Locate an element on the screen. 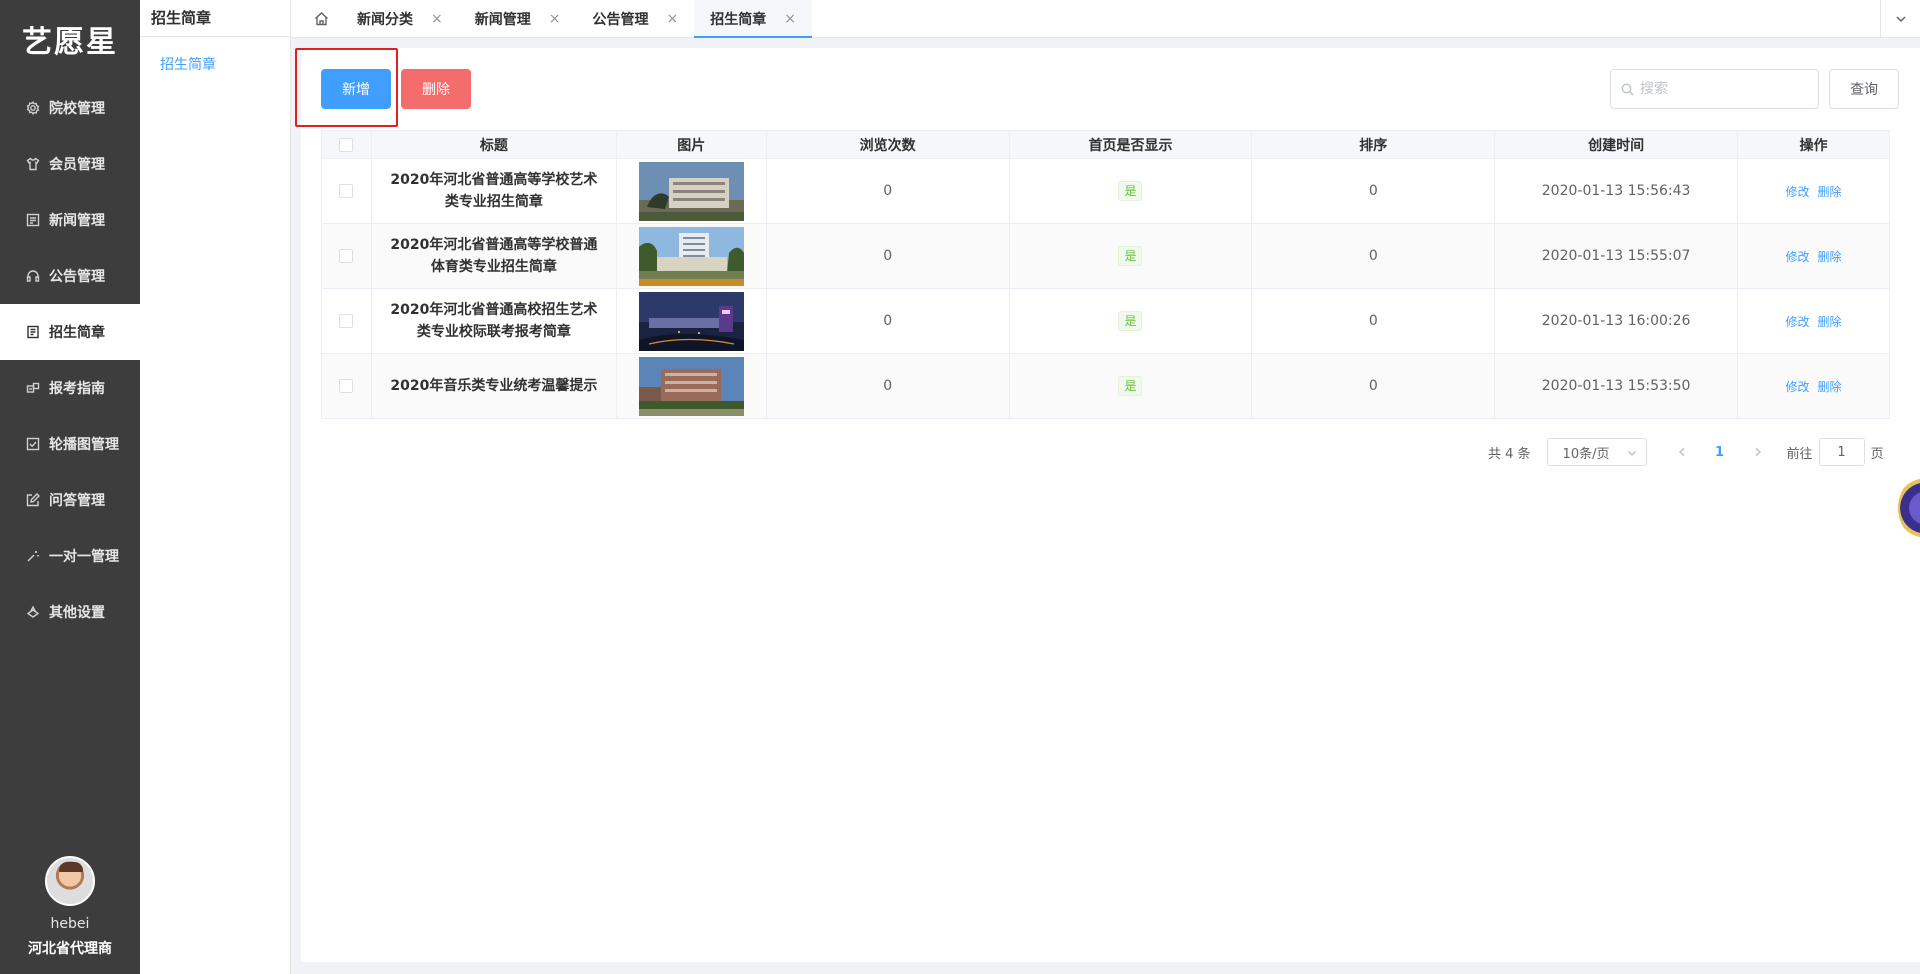  prev-page-button is located at coordinates (1682, 452).